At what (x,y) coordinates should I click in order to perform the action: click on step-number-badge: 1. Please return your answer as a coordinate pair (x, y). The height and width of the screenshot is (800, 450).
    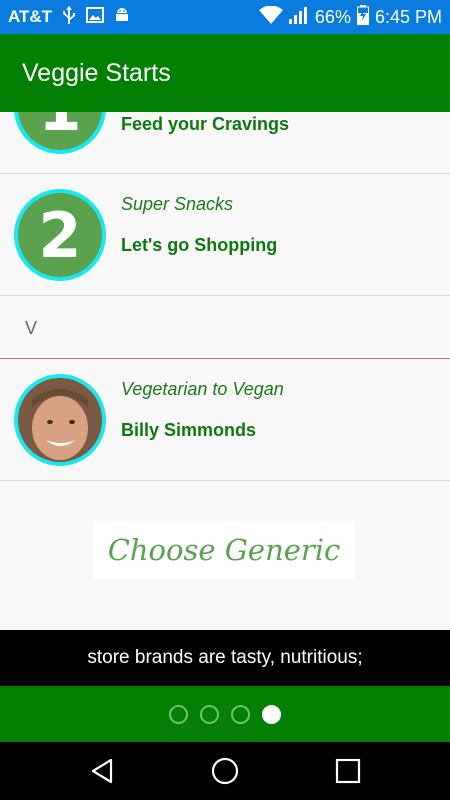
    Looking at the image, I should click on (60, 133).